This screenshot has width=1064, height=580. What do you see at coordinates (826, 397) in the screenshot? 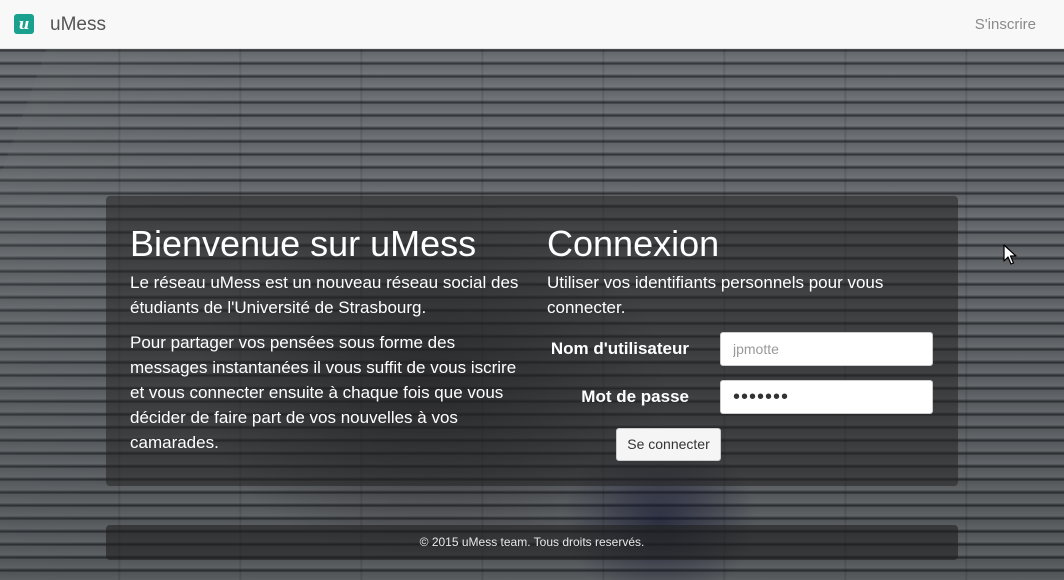
I see `password-input` at bounding box center [826, 397].